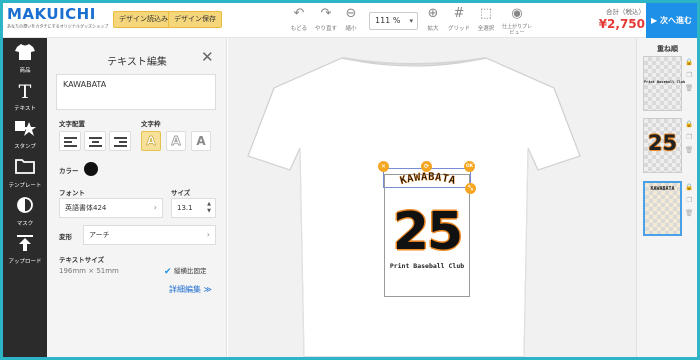 The height and width of the screenshot is (360, 700). What do you see at coordinates (181, 193) in the screenshot?
I see `size-label: サイズ` at bounding box center [181, 193].